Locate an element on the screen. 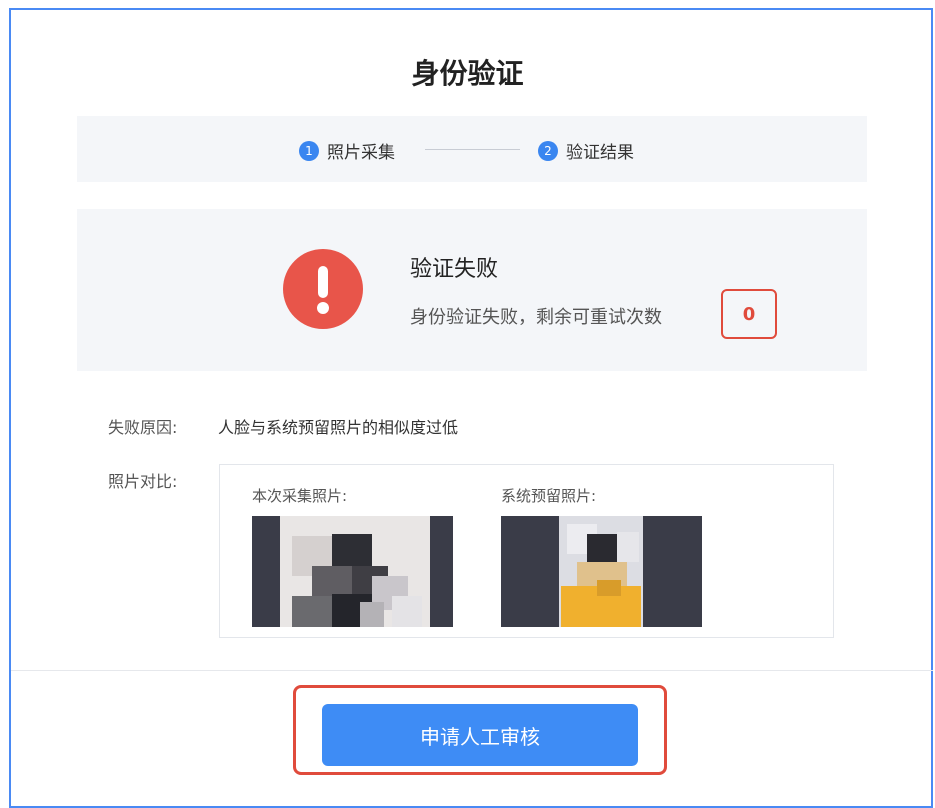 Image resolution: width=935 pixels, height=808 pixels. step-photo-capture: 1 照片采集 is located at coordinates (347, 150).